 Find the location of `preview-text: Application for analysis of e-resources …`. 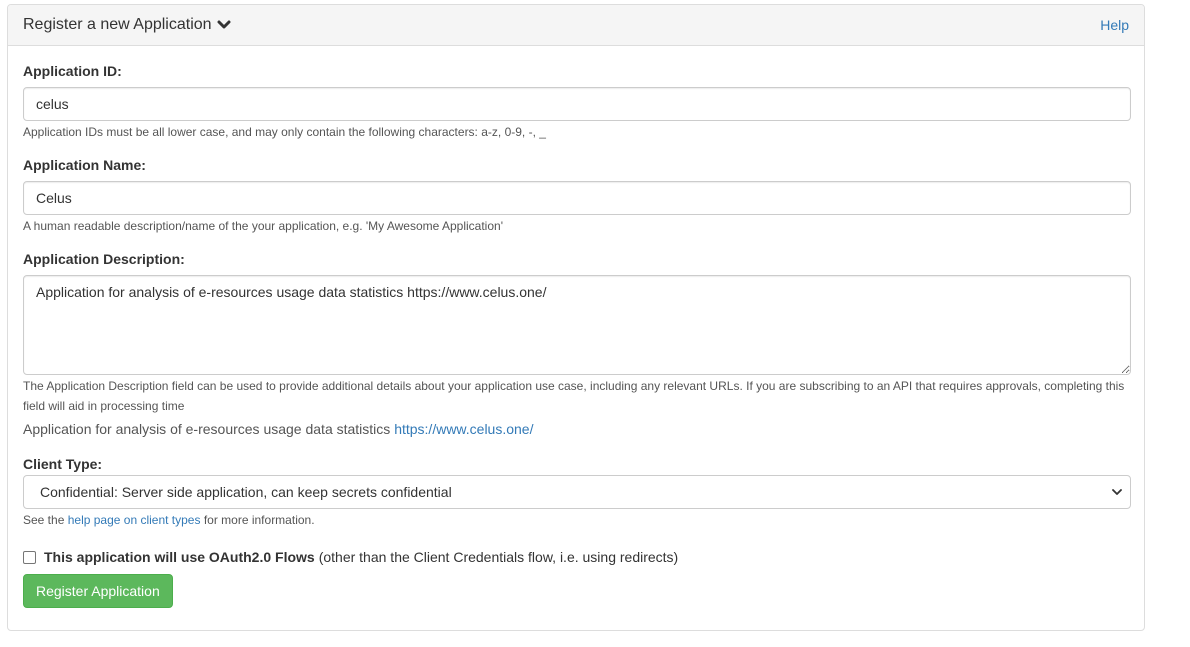

preview-text: Application for analysis of e-resources … is located at coordinates (207, 429).